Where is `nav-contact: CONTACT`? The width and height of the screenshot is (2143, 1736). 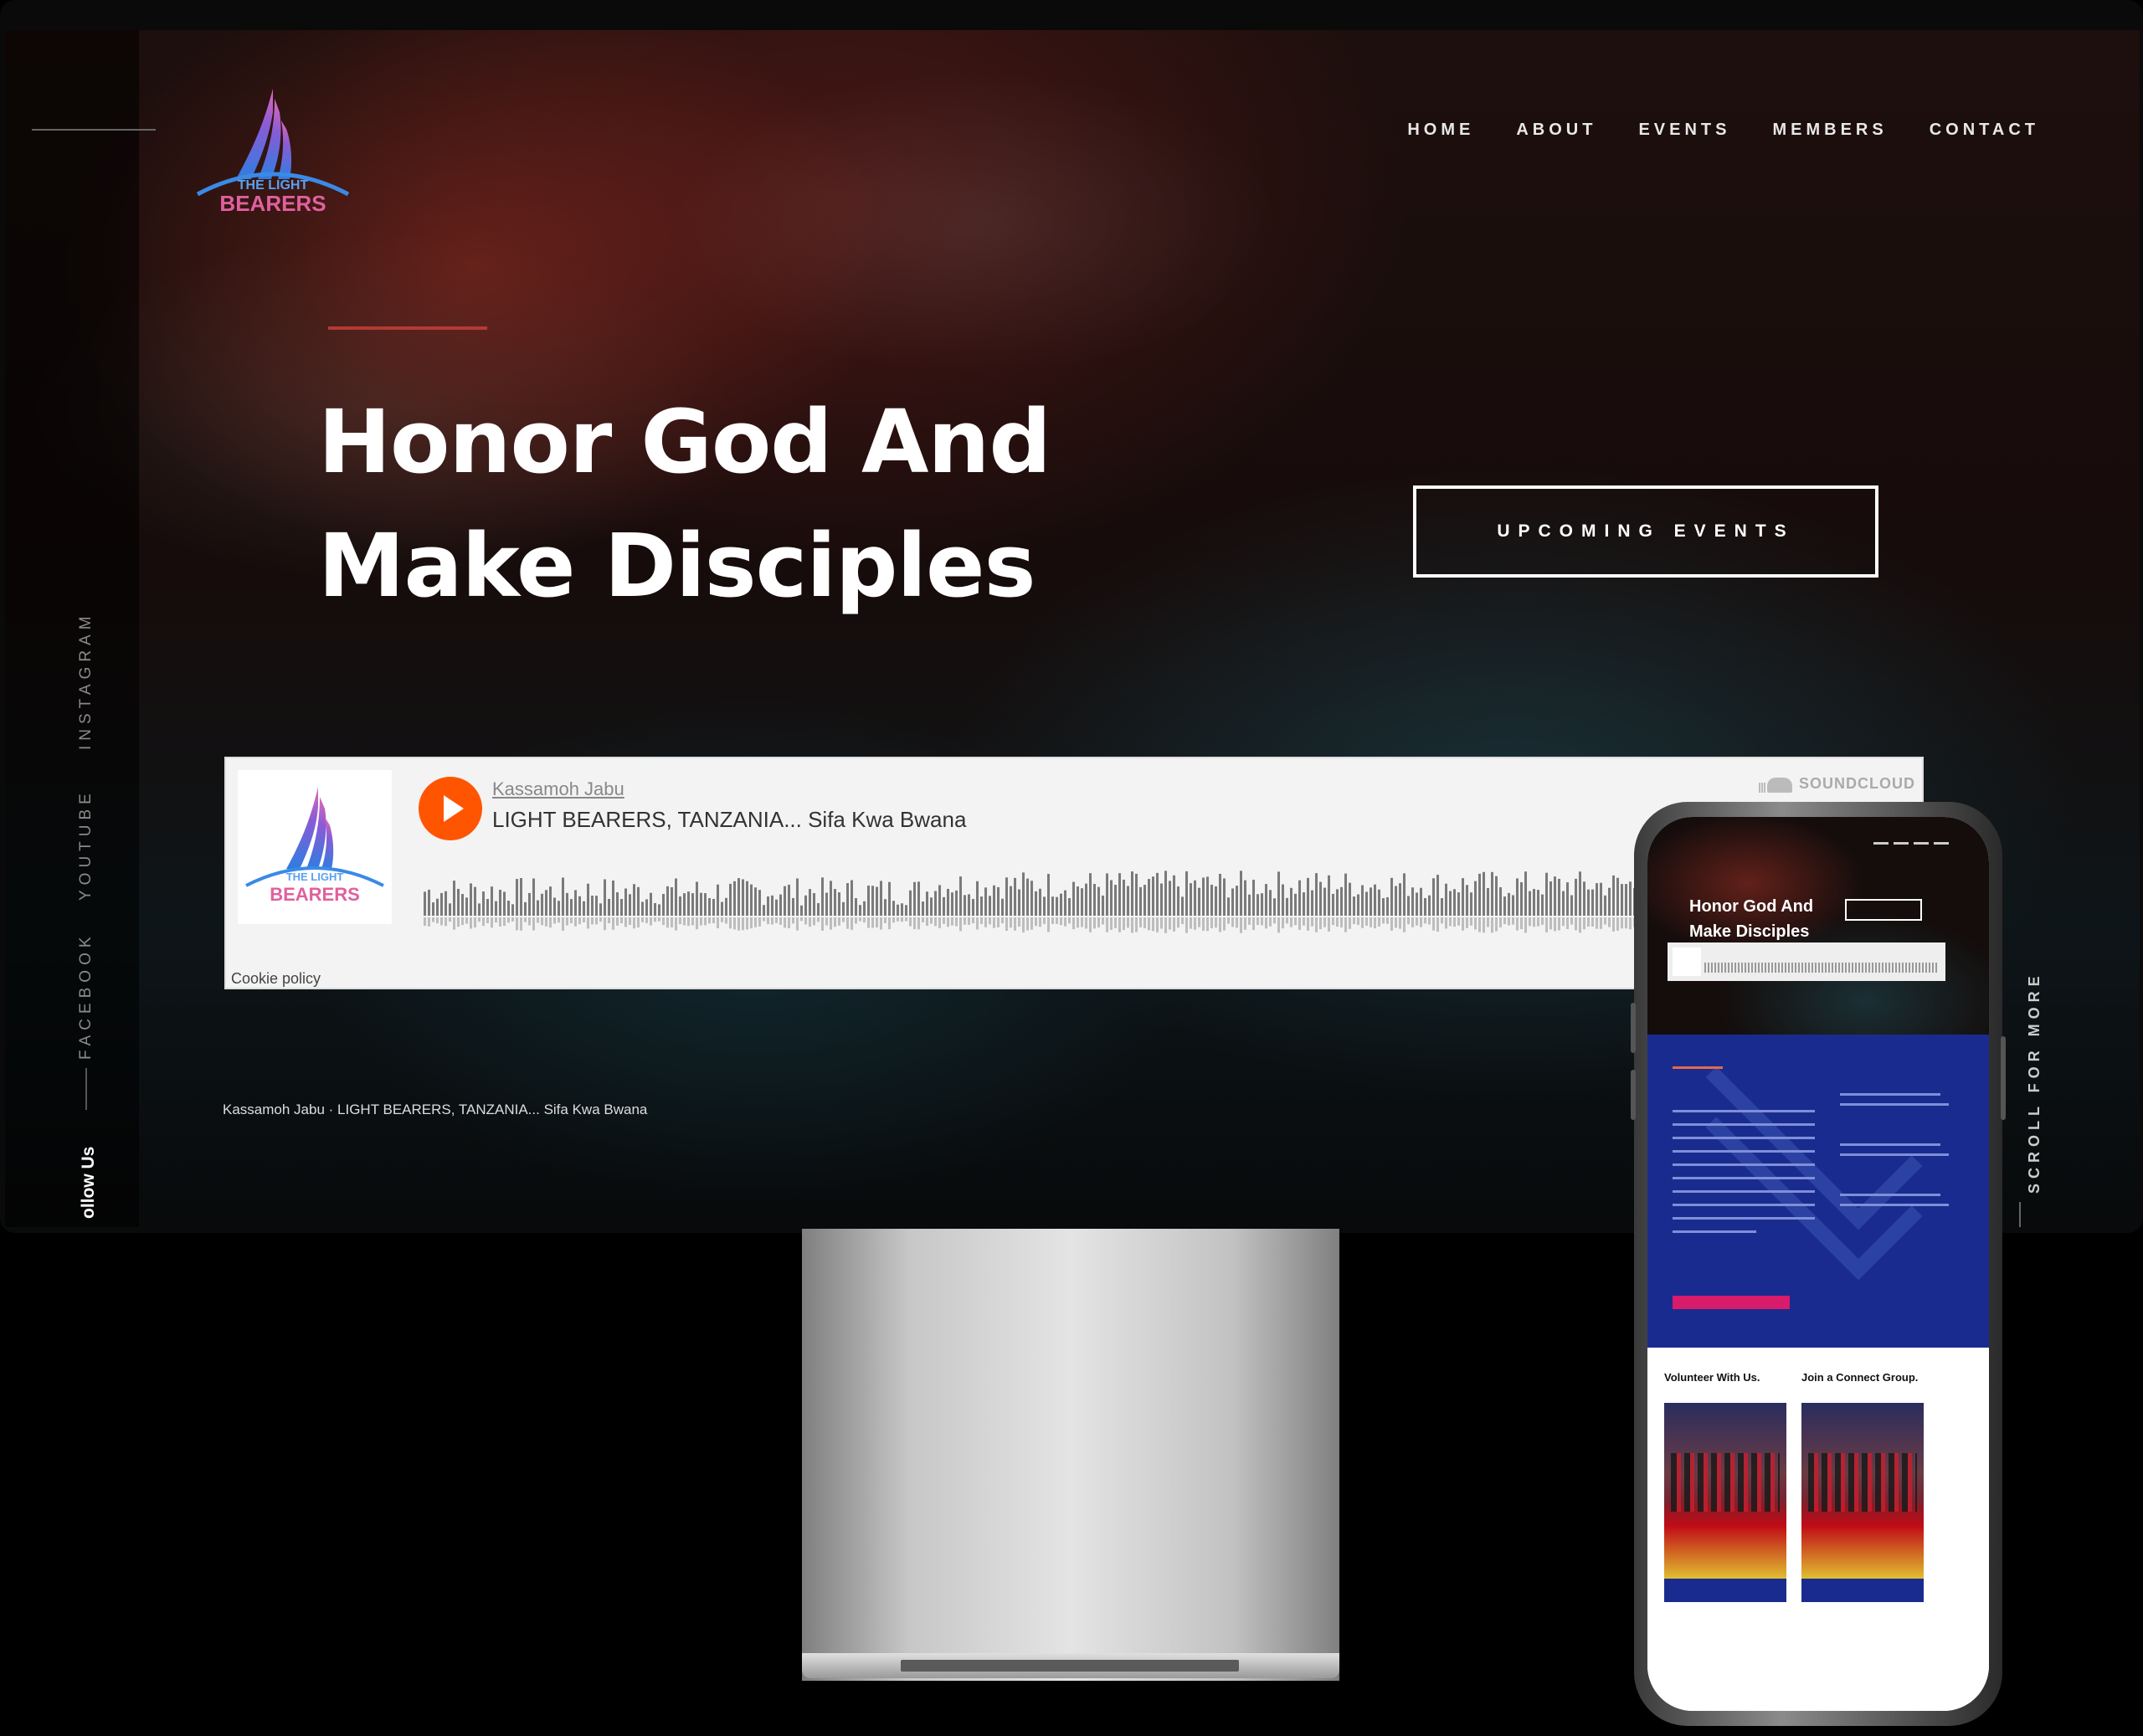 nav-contact: CONTACT is located at coordinates (1984, 130).